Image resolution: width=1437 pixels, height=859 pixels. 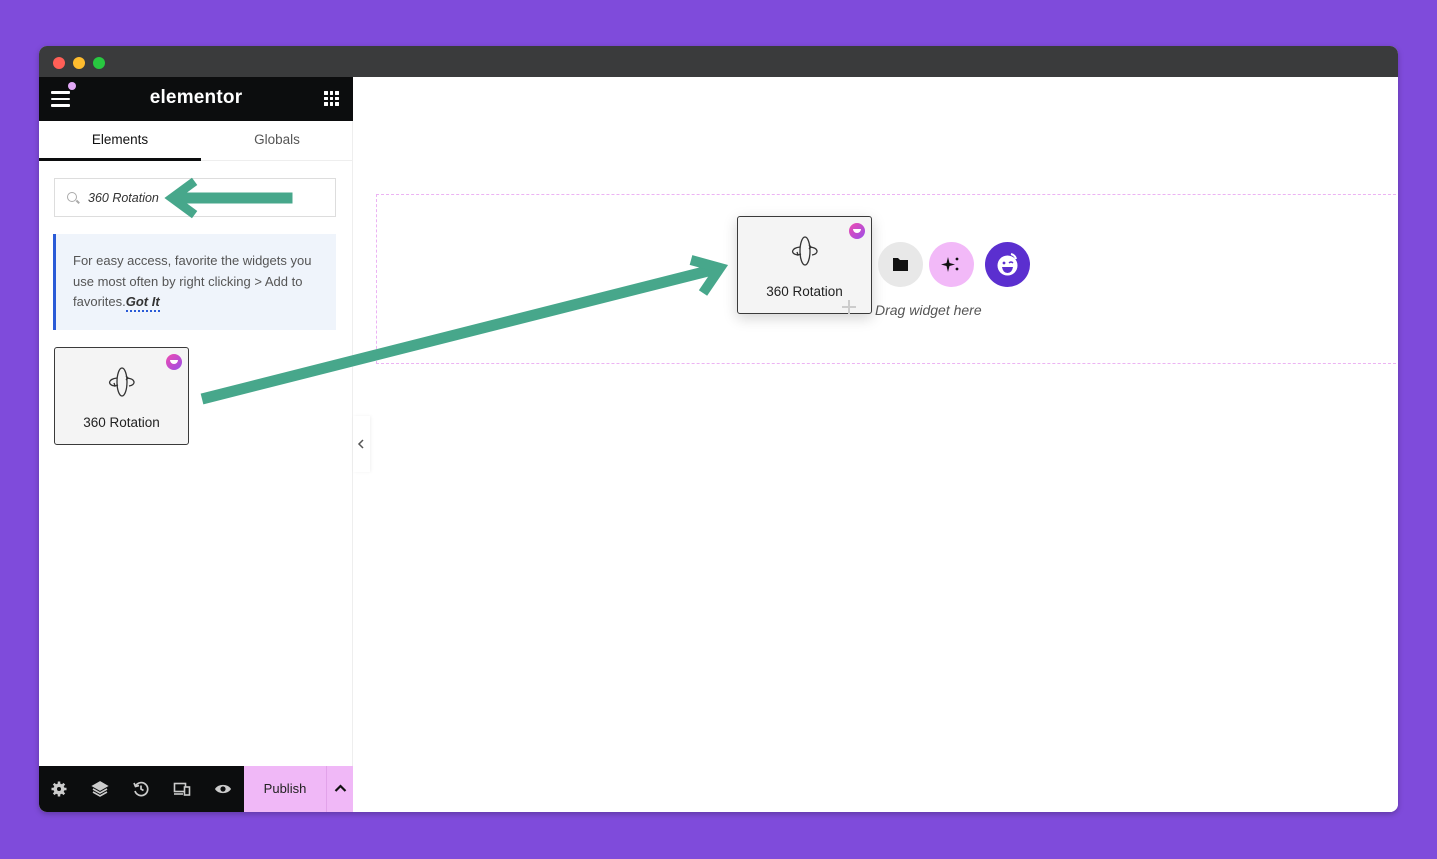 I want to click on widget-search, so click(x=195, y=197).